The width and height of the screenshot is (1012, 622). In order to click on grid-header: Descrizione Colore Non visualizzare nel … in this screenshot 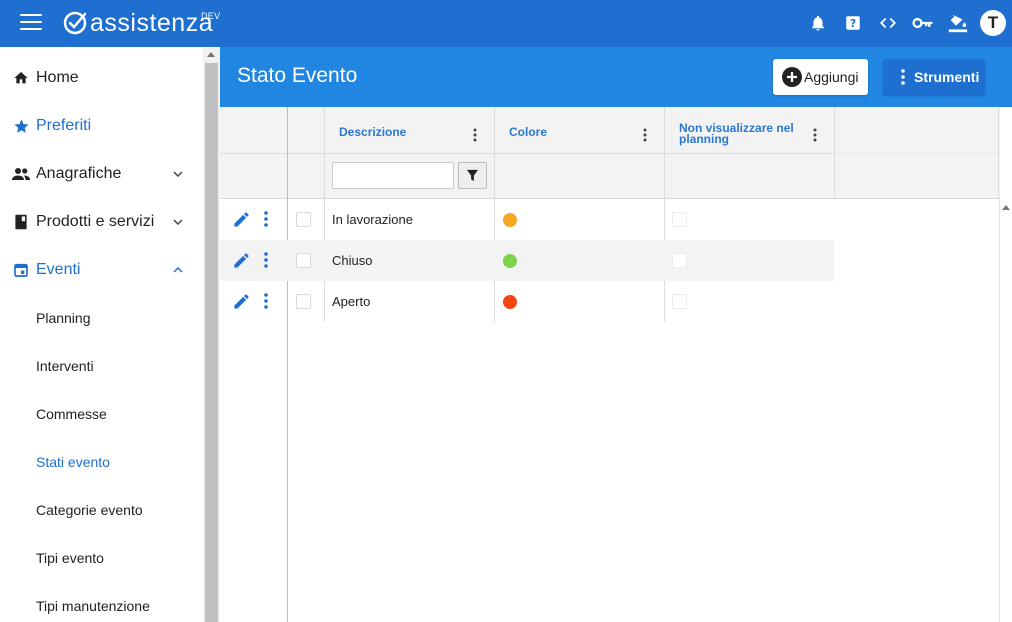, I will do `click(610, 153)`.